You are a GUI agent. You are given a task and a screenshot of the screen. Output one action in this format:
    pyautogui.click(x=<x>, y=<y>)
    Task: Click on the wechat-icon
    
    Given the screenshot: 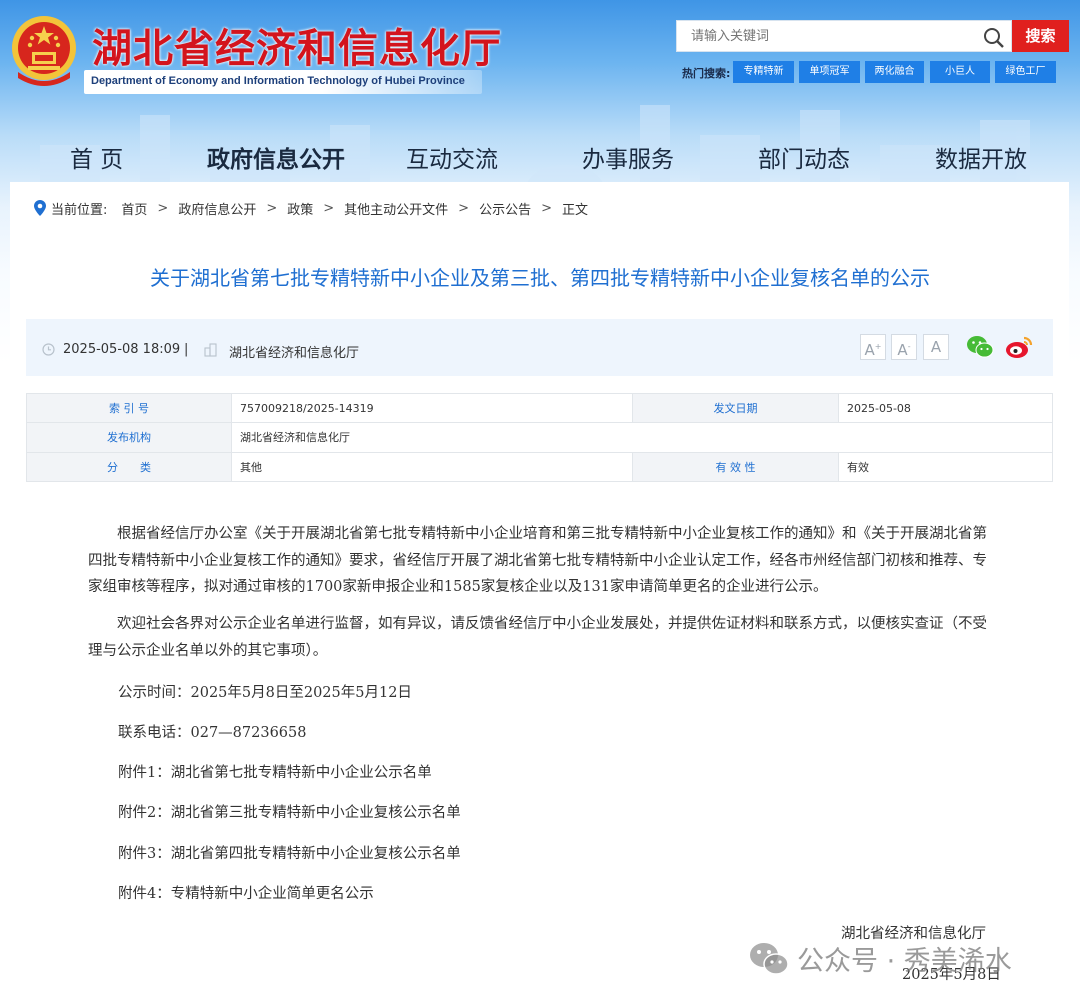 What is the action you would take?
    pyautogui.click(x=980, y=347)
    